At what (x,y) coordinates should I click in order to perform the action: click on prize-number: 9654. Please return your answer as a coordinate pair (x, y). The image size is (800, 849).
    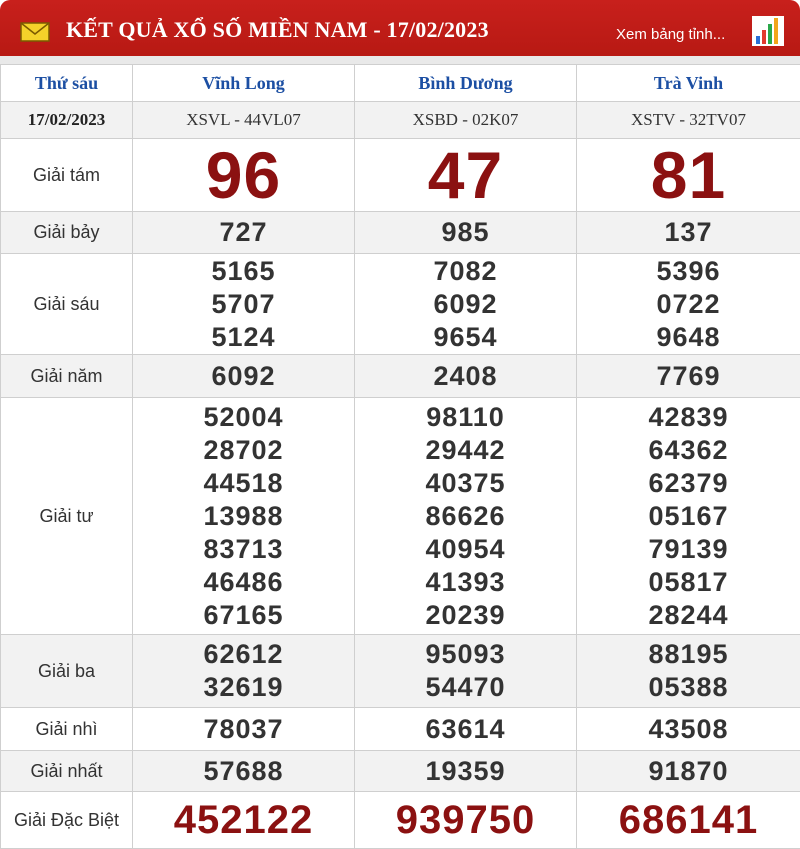
    Looking at the image, I should click on (465, 337).